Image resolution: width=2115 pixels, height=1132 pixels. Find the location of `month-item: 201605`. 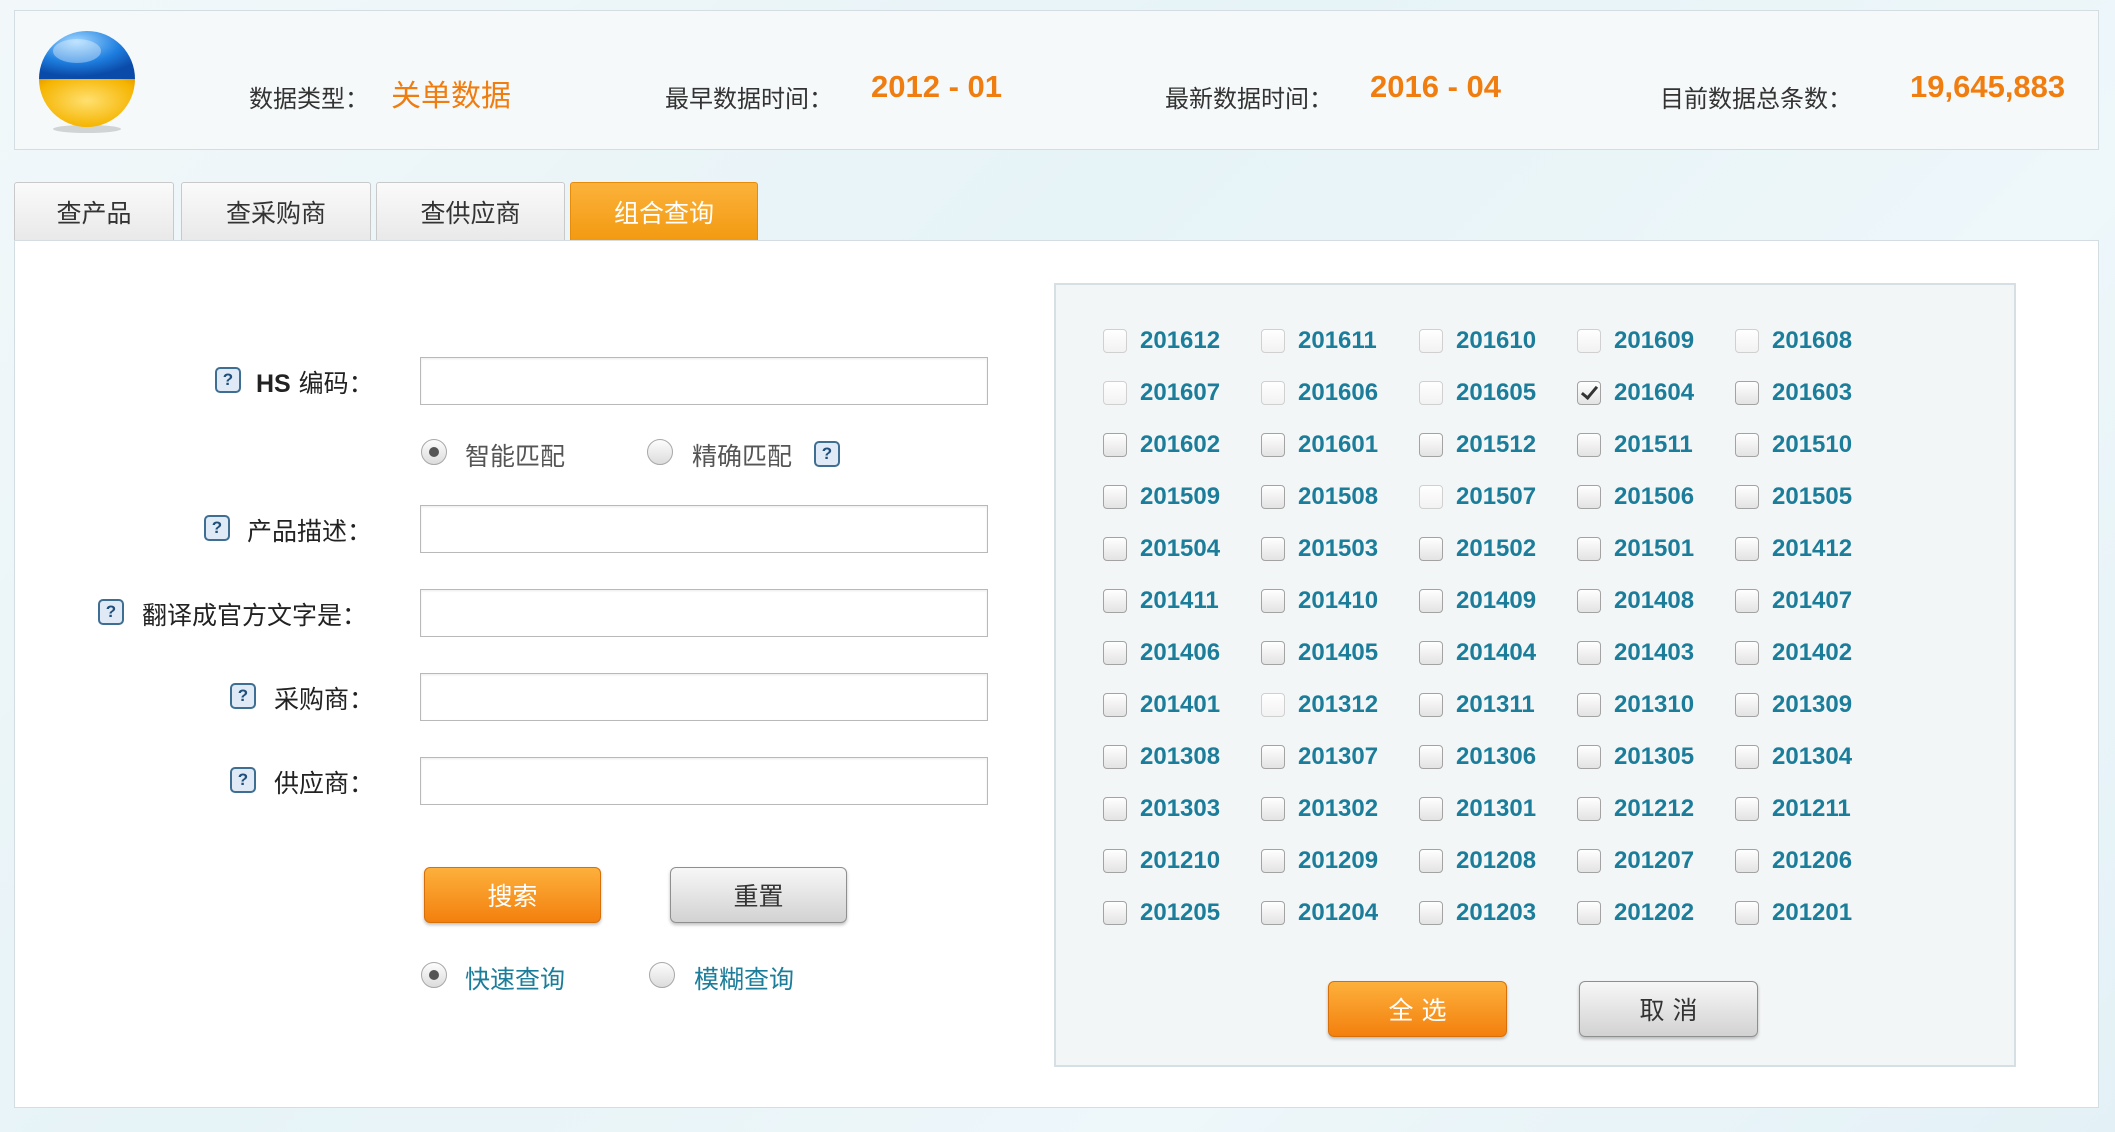

month-item: 201605 is located at coordinates (1498, 396).